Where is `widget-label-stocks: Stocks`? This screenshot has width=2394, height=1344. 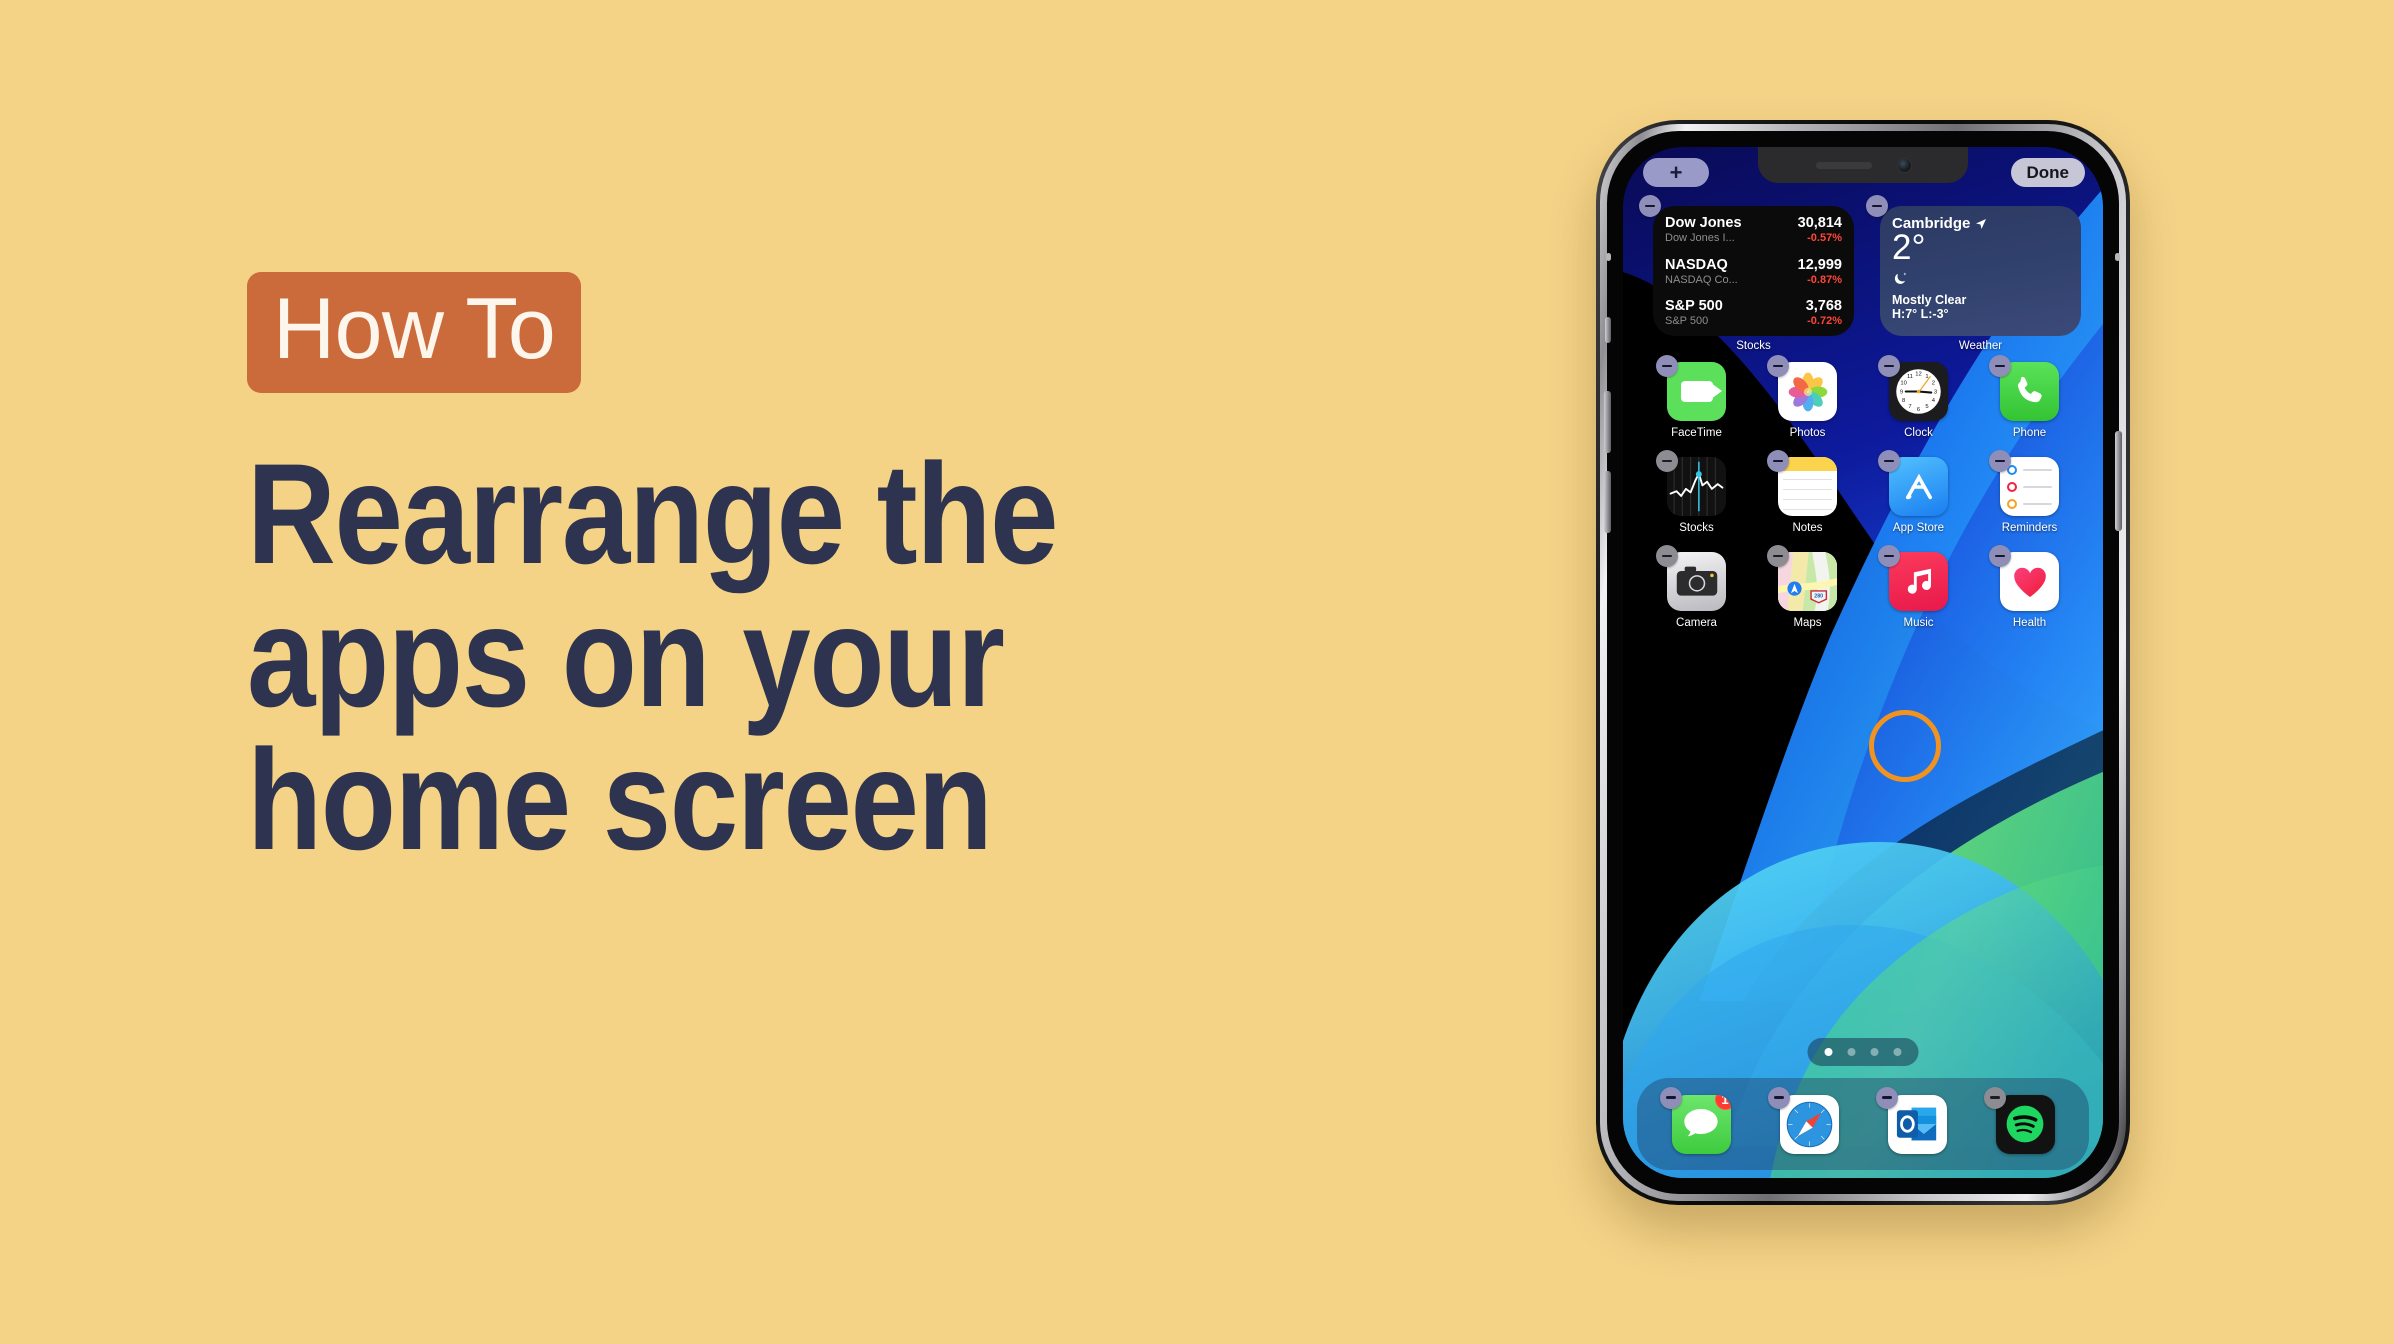
widget-label-stocks: Stocks is located at coordinates (1753, 346).